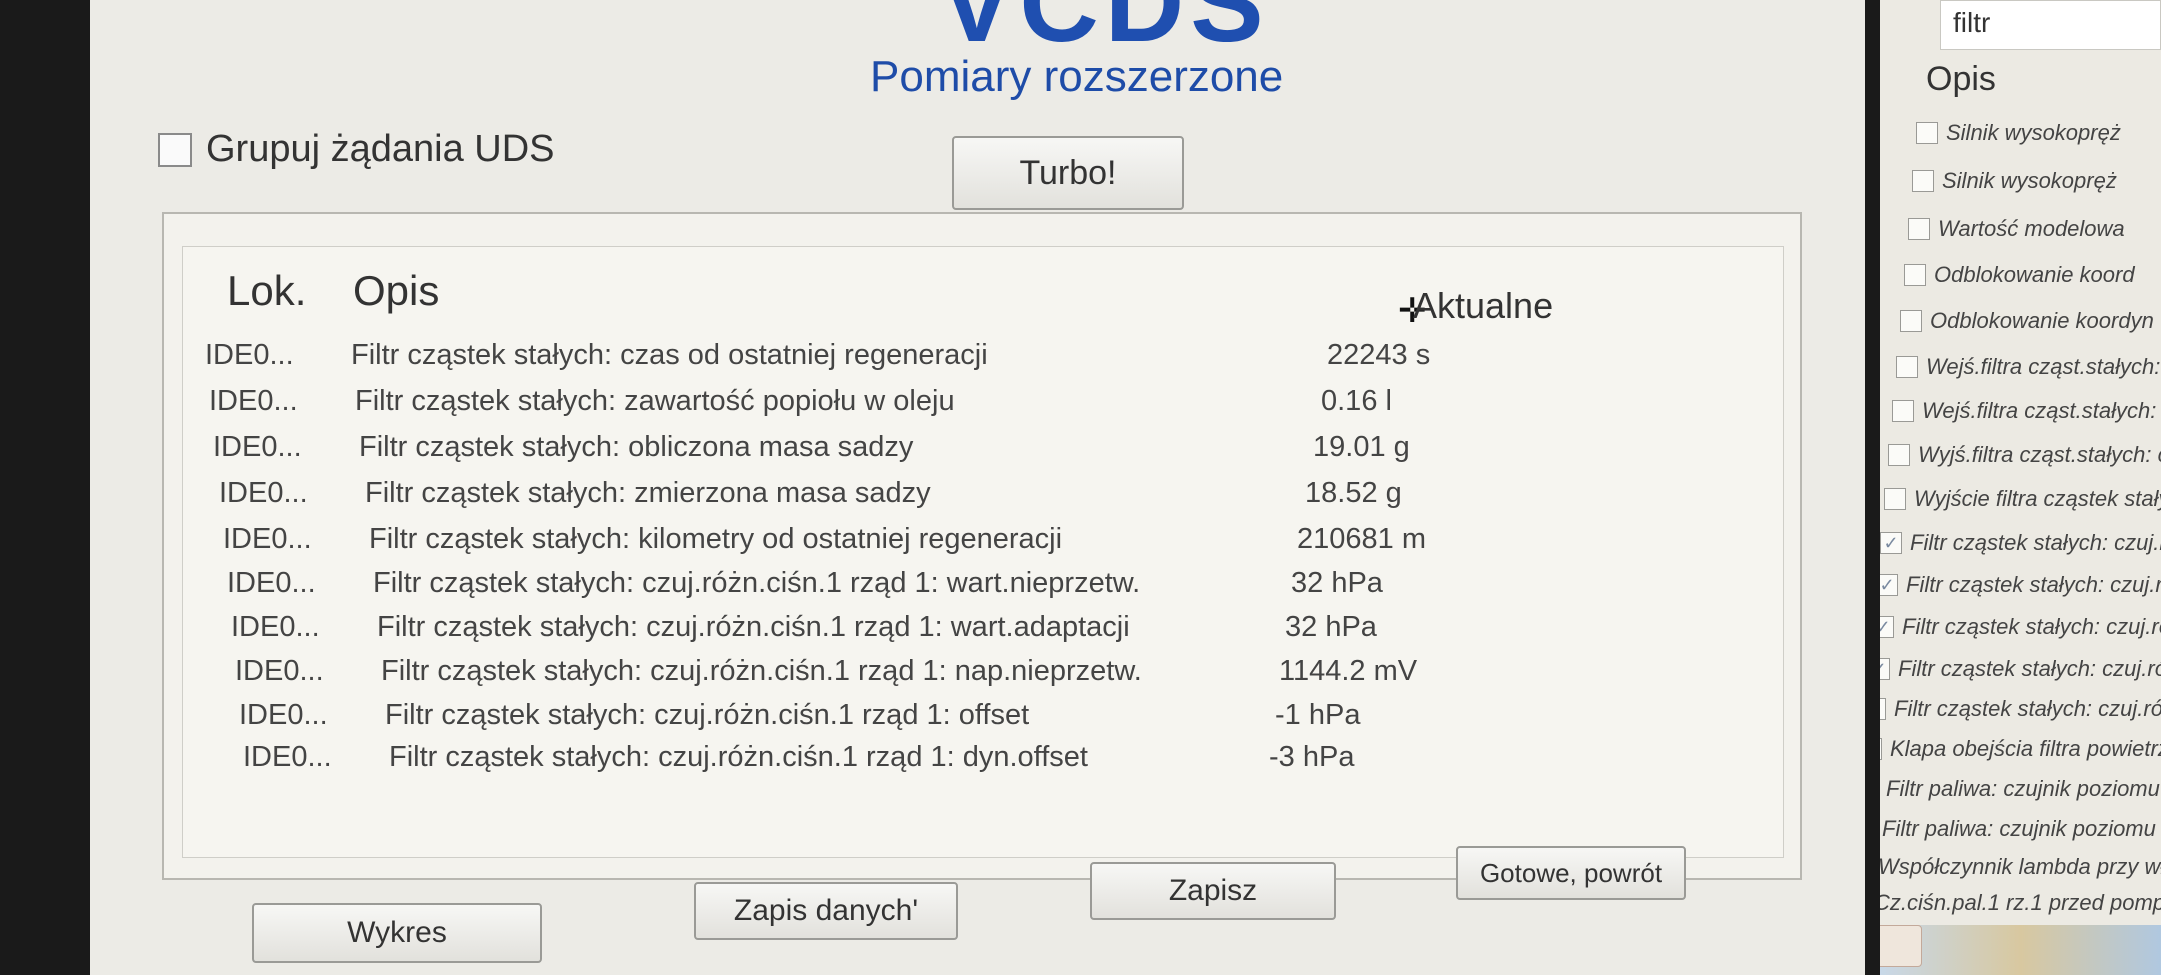 The image size is (2161, 975). I want to click on row-value: -1 hPa, so click(1318, 715).